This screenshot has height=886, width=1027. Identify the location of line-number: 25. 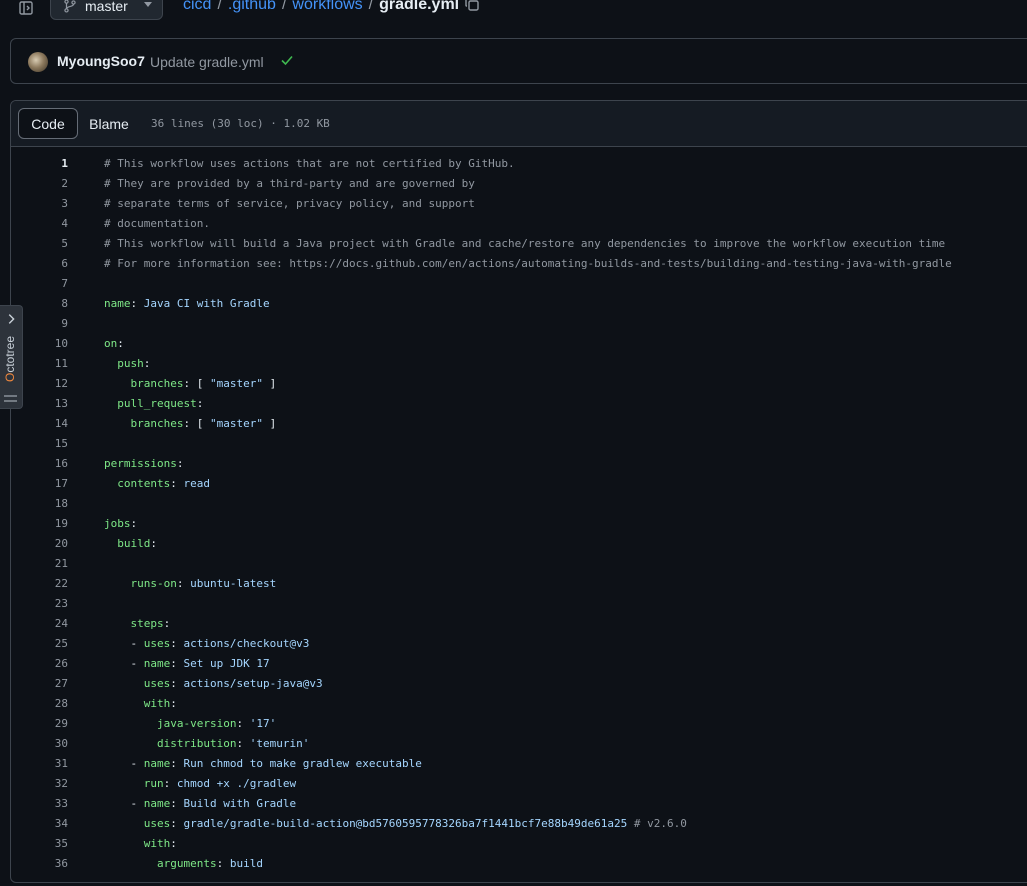
(49, 644).